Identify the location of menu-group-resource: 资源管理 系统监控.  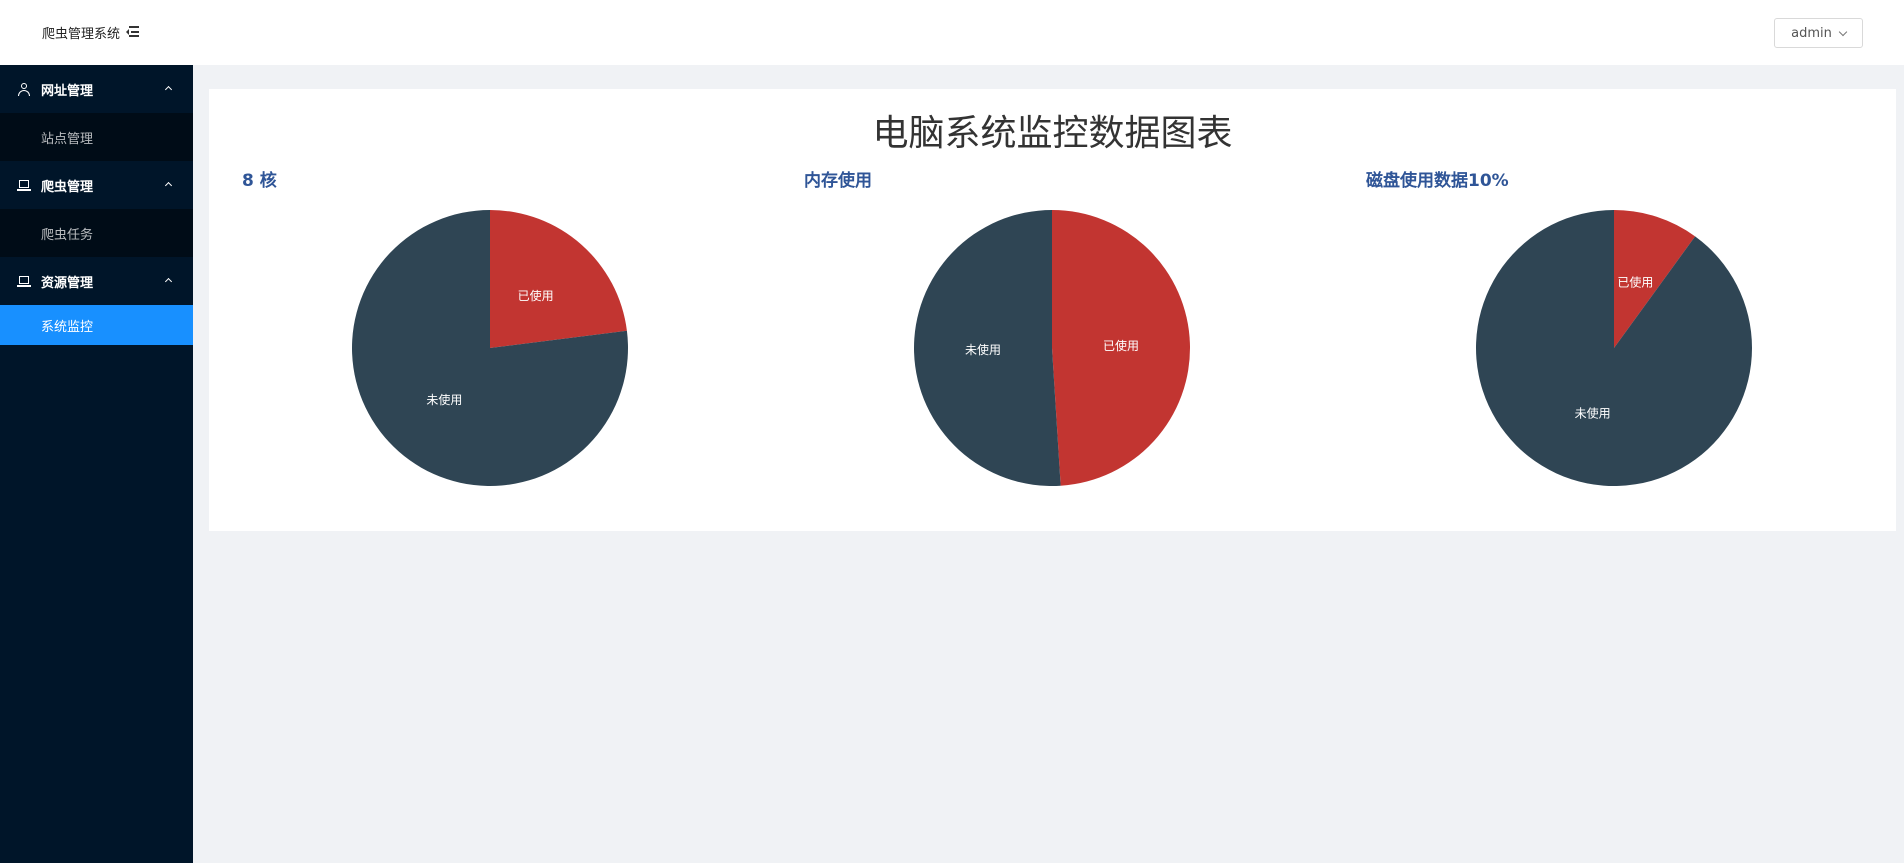
(96, 301).